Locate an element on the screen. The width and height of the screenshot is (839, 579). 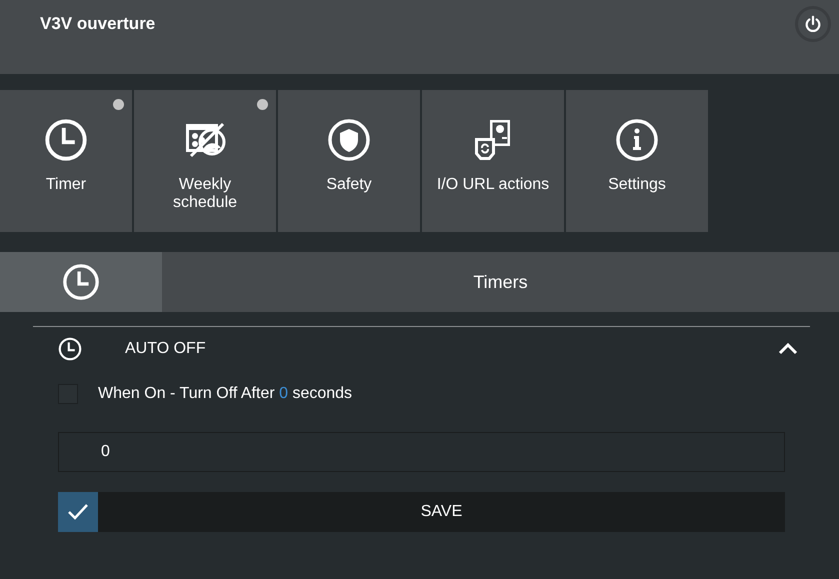
power-button is located at coordinates (813, 24).